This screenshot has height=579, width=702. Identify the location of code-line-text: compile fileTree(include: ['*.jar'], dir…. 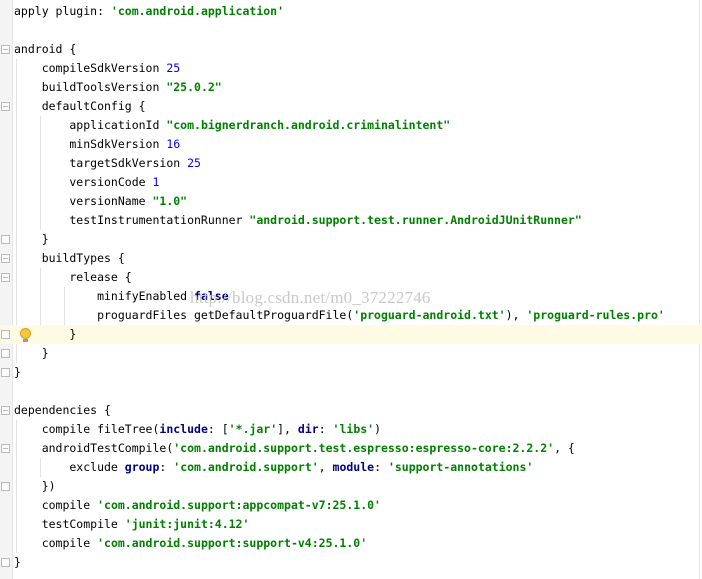
(198, 429).